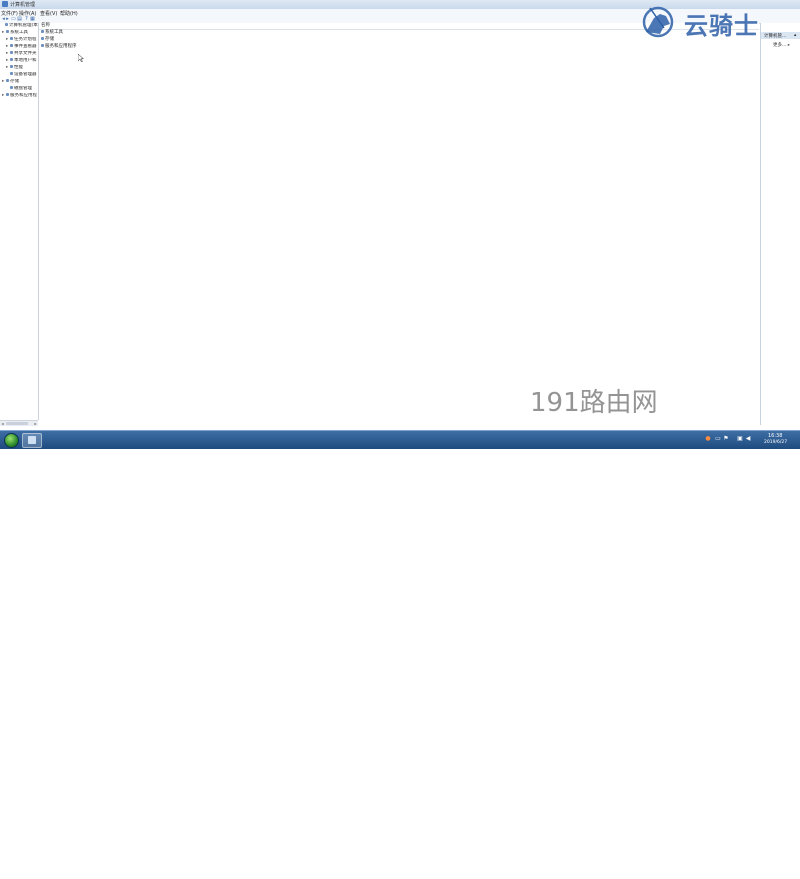 The width and height of the screenshot is (800, 879). What do you see at coordinates (11, 59) in the screenshot?
I see `users-icon` at bounding box center [11, 59].